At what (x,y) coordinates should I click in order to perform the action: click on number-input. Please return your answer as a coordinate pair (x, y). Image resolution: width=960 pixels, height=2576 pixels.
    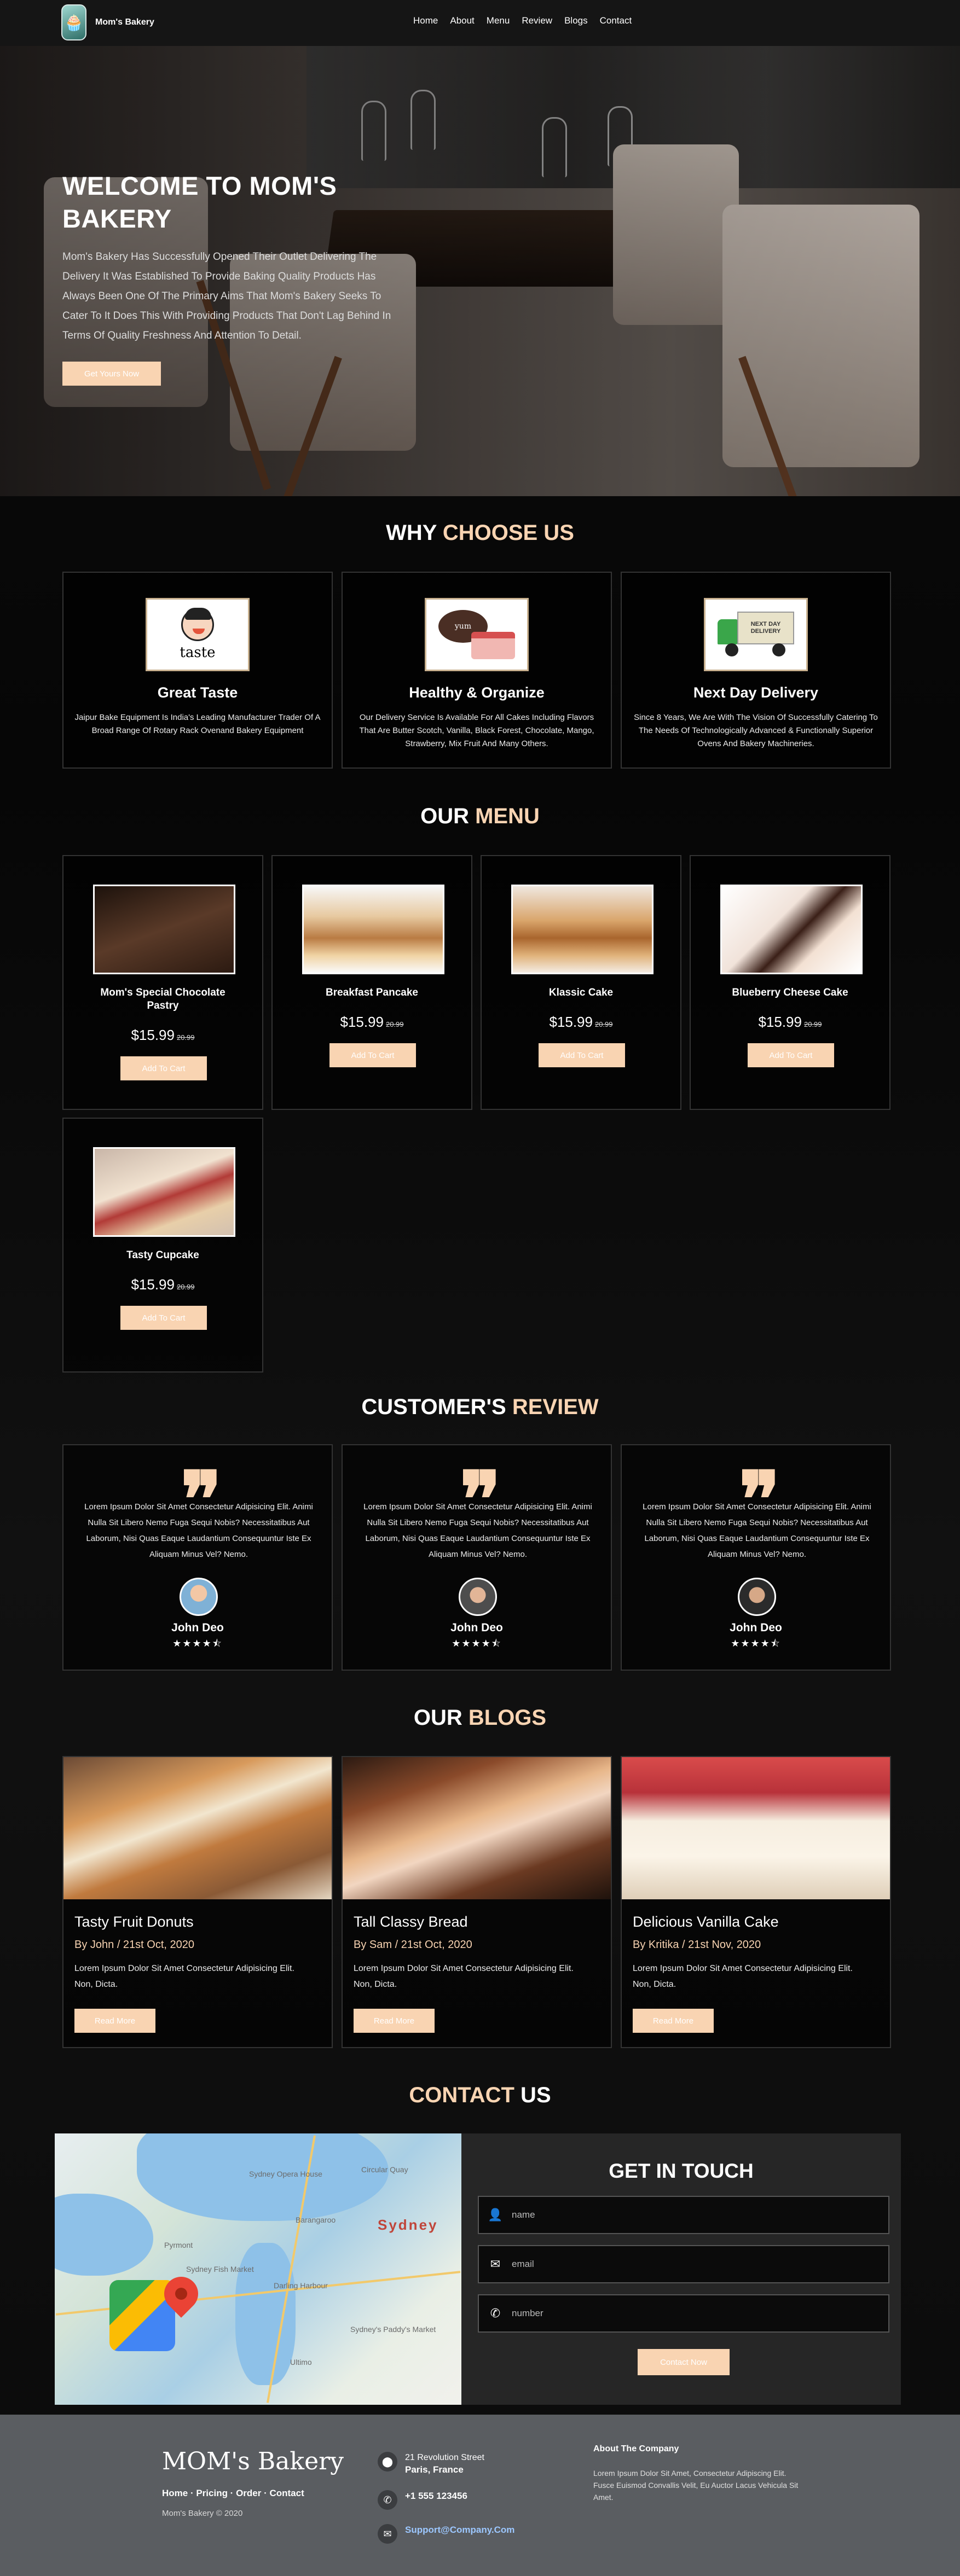
    Looking at the image, I should click on (693, 2313).